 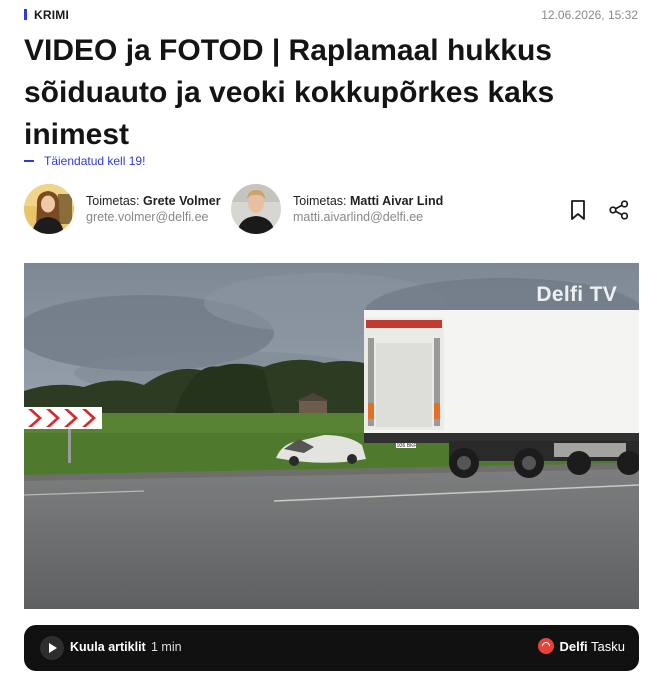 I want to click on author-email: grete.volmer@delfi.ee, so click(x=153, y=217).